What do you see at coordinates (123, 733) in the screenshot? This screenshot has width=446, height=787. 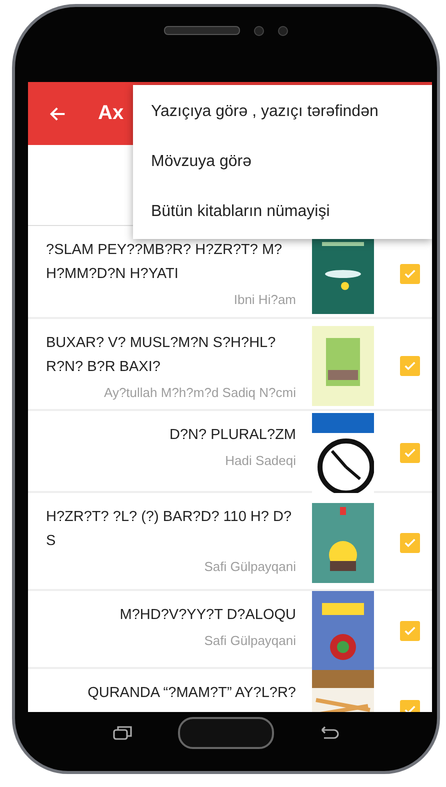 I see `recent-apps-icon` at bounding box center [123, 733].